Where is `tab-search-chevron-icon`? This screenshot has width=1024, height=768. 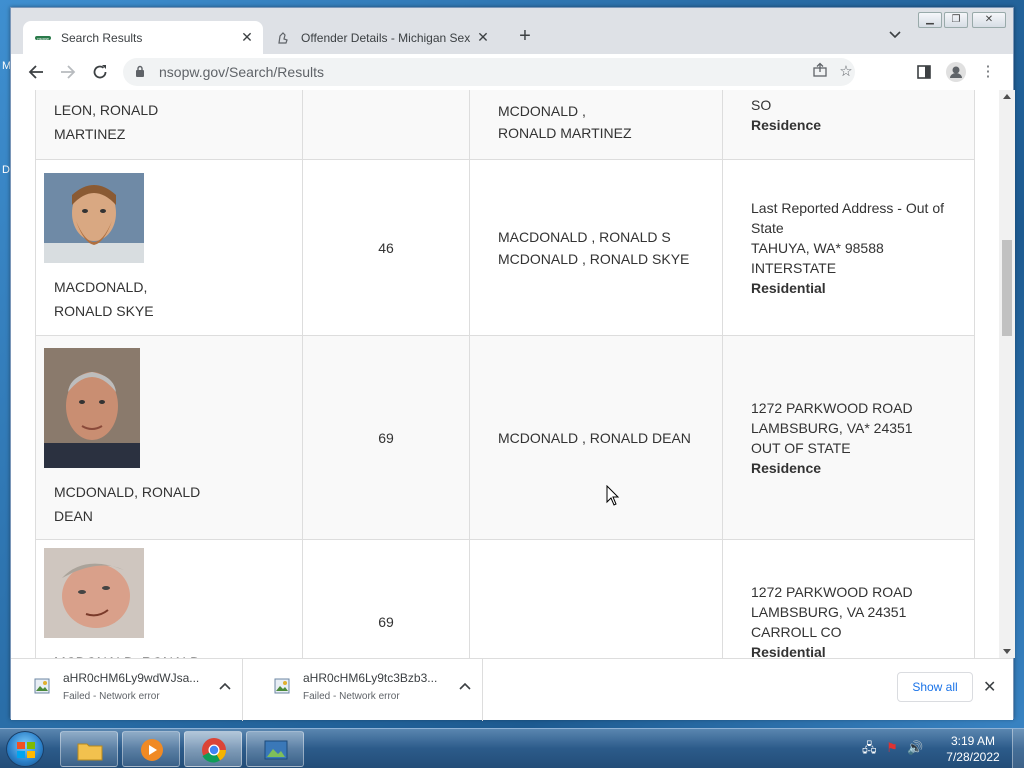 tab-search-chevron-icon is located at coordinates (895, 38).